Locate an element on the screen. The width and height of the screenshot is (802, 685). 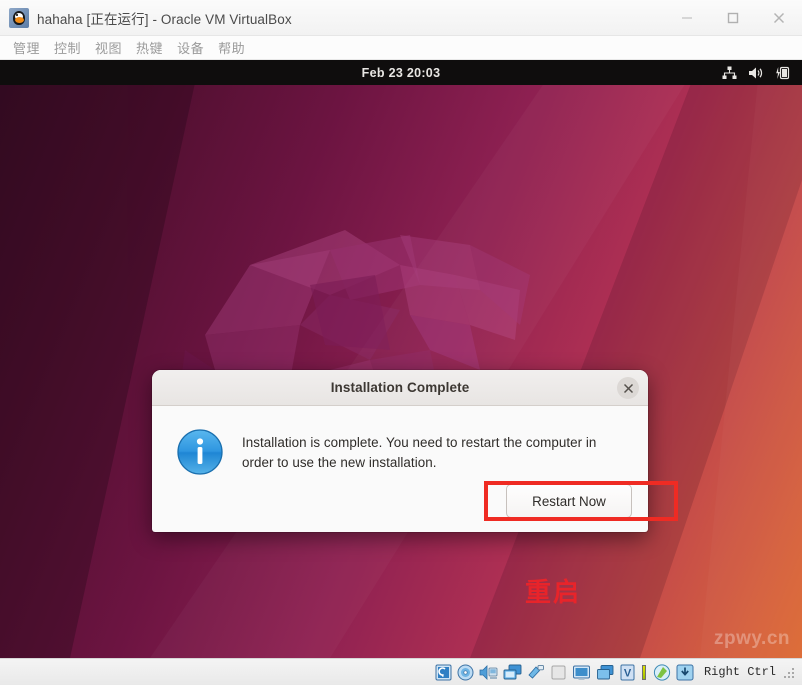
menu-item-devices: 设备 is located at coordinates (190, 47).